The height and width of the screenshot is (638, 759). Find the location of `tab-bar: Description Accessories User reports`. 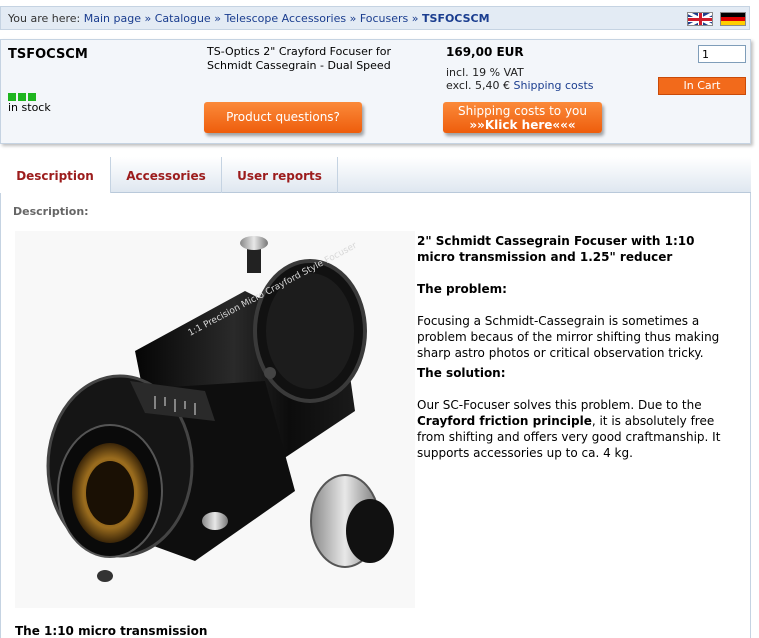

tab-bar: Description Accessories User reports is located at coordinates (375, 175).